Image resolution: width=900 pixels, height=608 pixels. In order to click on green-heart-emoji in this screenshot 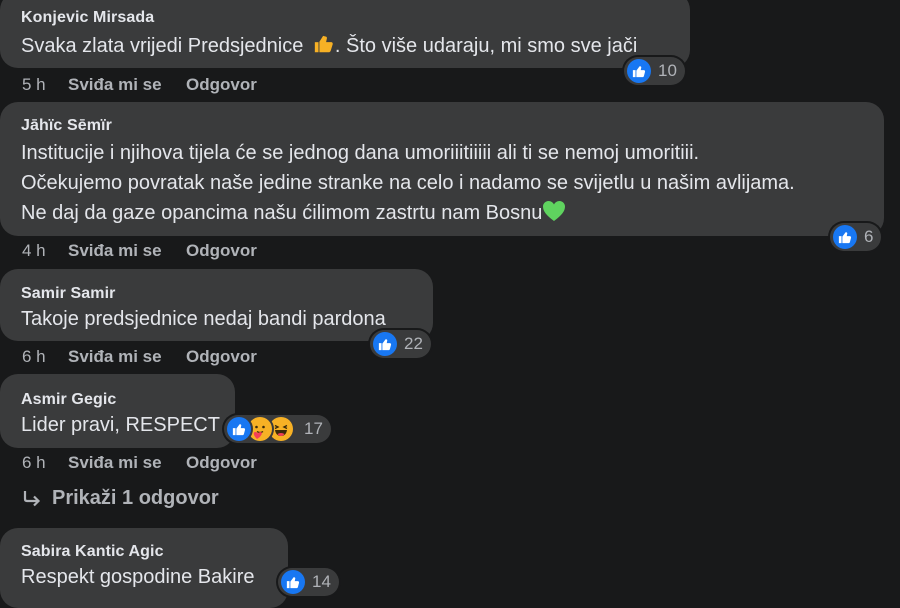, I will do `click(554, 215)`.